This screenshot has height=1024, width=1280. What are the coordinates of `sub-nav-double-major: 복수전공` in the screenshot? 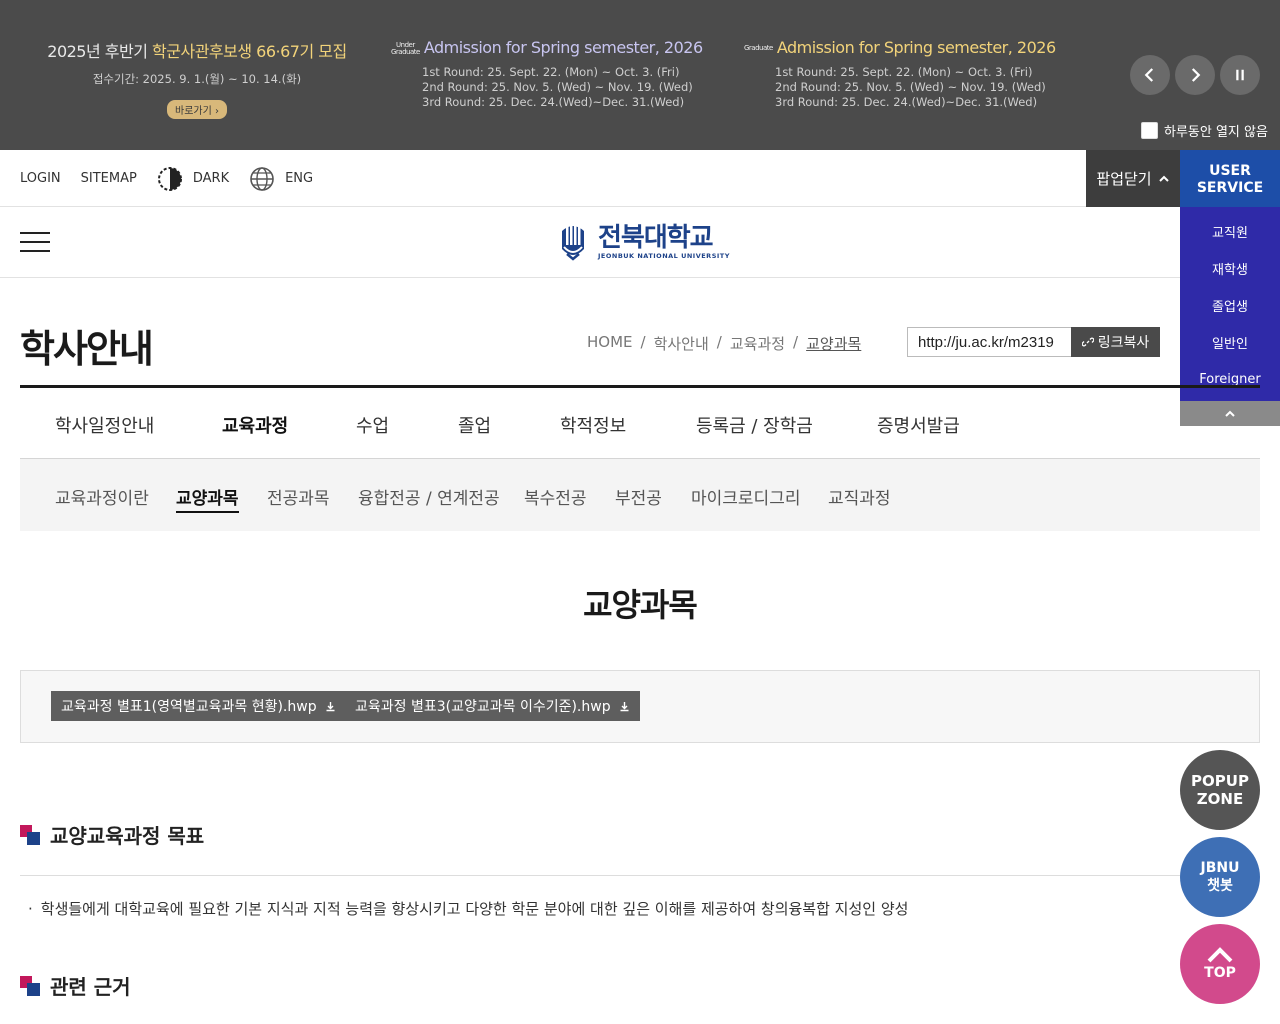 It's located at (555, 496).